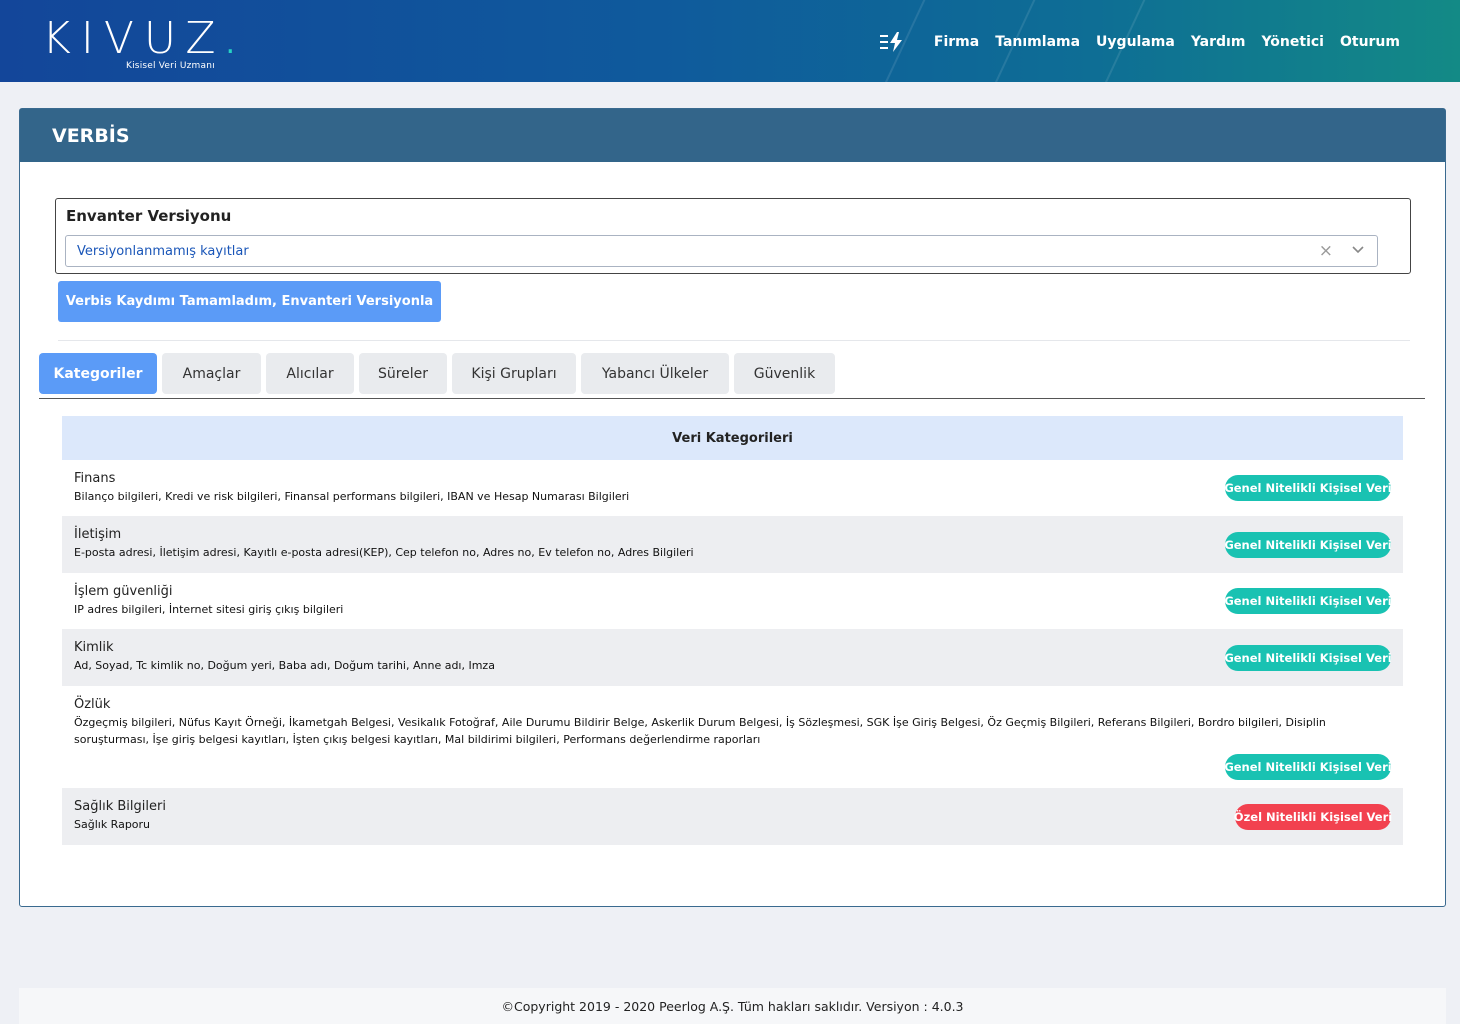  I want to click on inventory-version-select: Versiyonlanmamış kayıtlar ×, so click(721, 251).